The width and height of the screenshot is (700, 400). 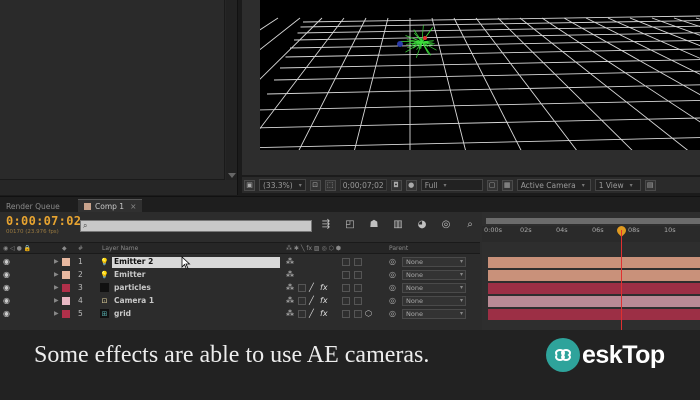 I want to click on particle-cluster, so click(x=417, y=41).